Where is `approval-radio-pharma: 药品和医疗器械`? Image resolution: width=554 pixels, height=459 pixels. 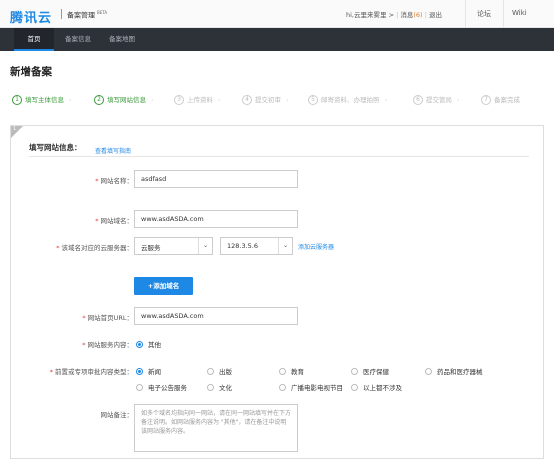
approval-radio-pharma: 药品和医疗器械 is located at coordinates (454, 371).